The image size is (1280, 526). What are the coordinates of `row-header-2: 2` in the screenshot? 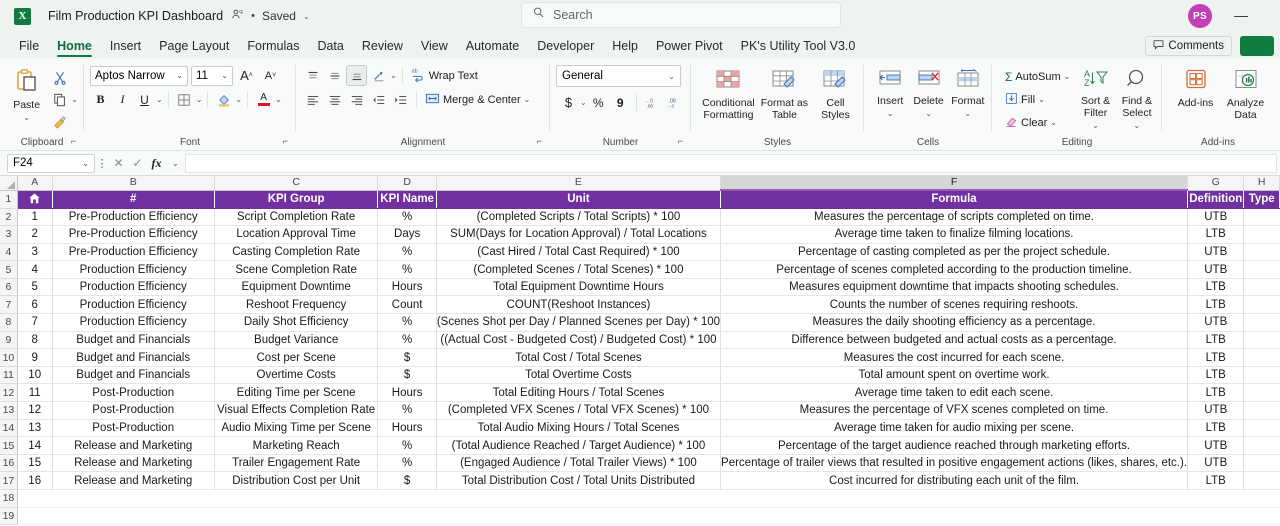 It's located at (9, 217).